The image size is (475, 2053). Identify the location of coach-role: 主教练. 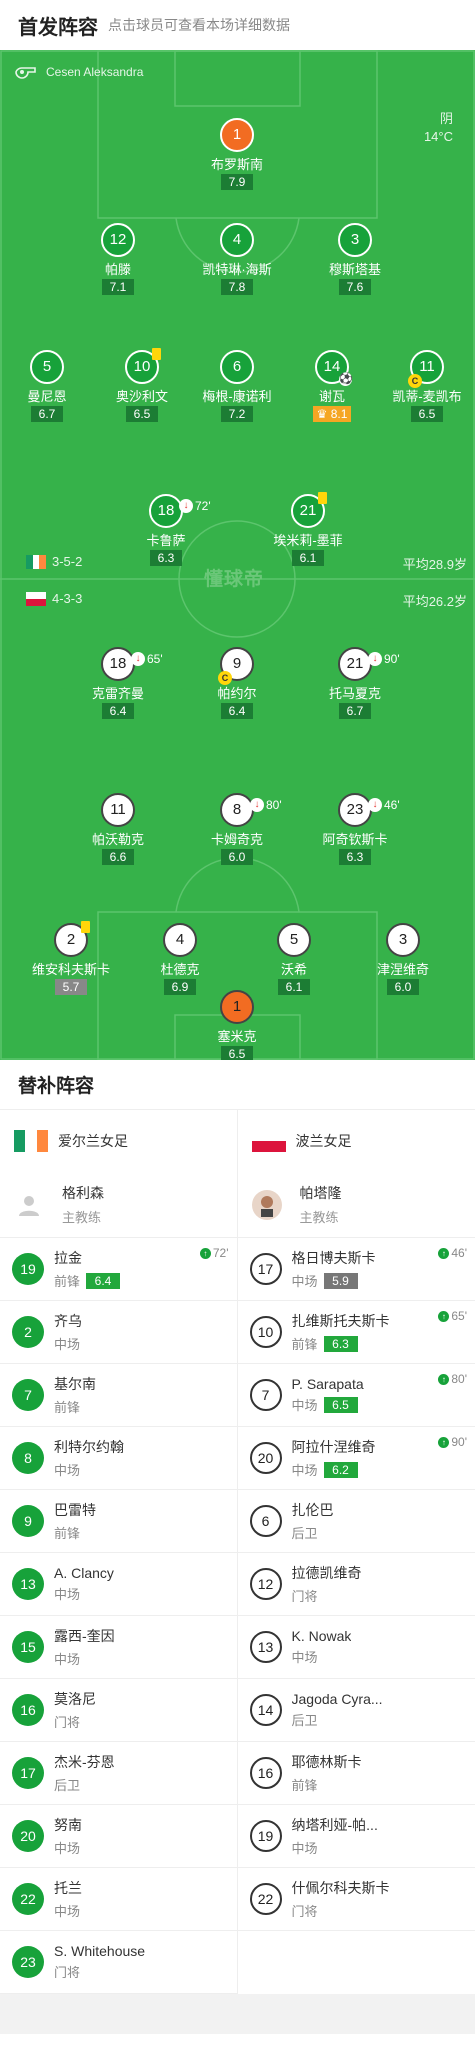
(82, 1217).